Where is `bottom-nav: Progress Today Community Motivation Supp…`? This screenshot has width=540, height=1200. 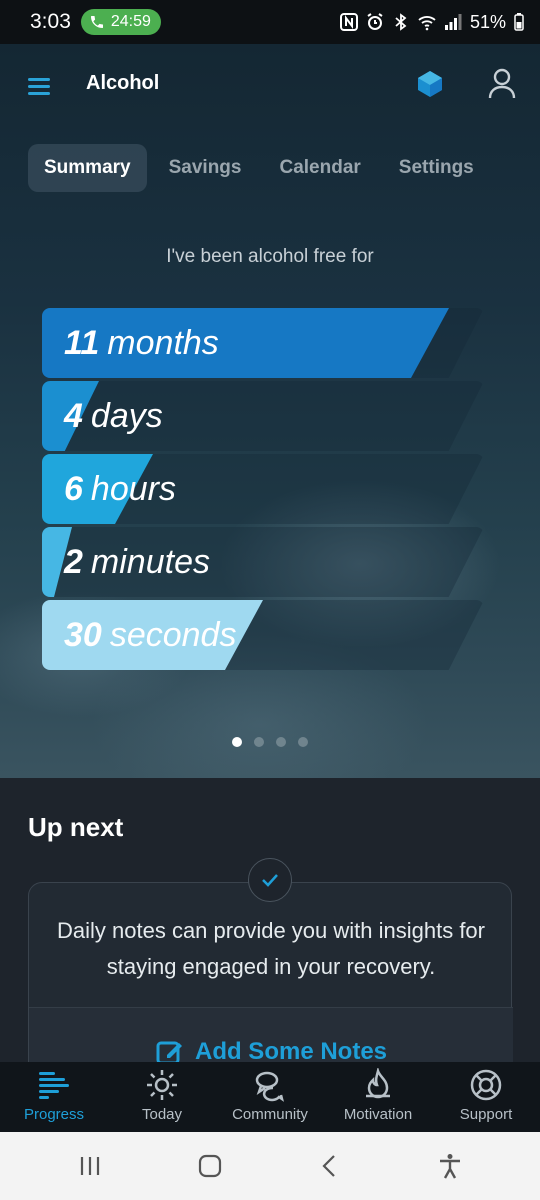
bottom-nav: Progress Today Community Motivation Supp… is located at coordinates (270, 1097).